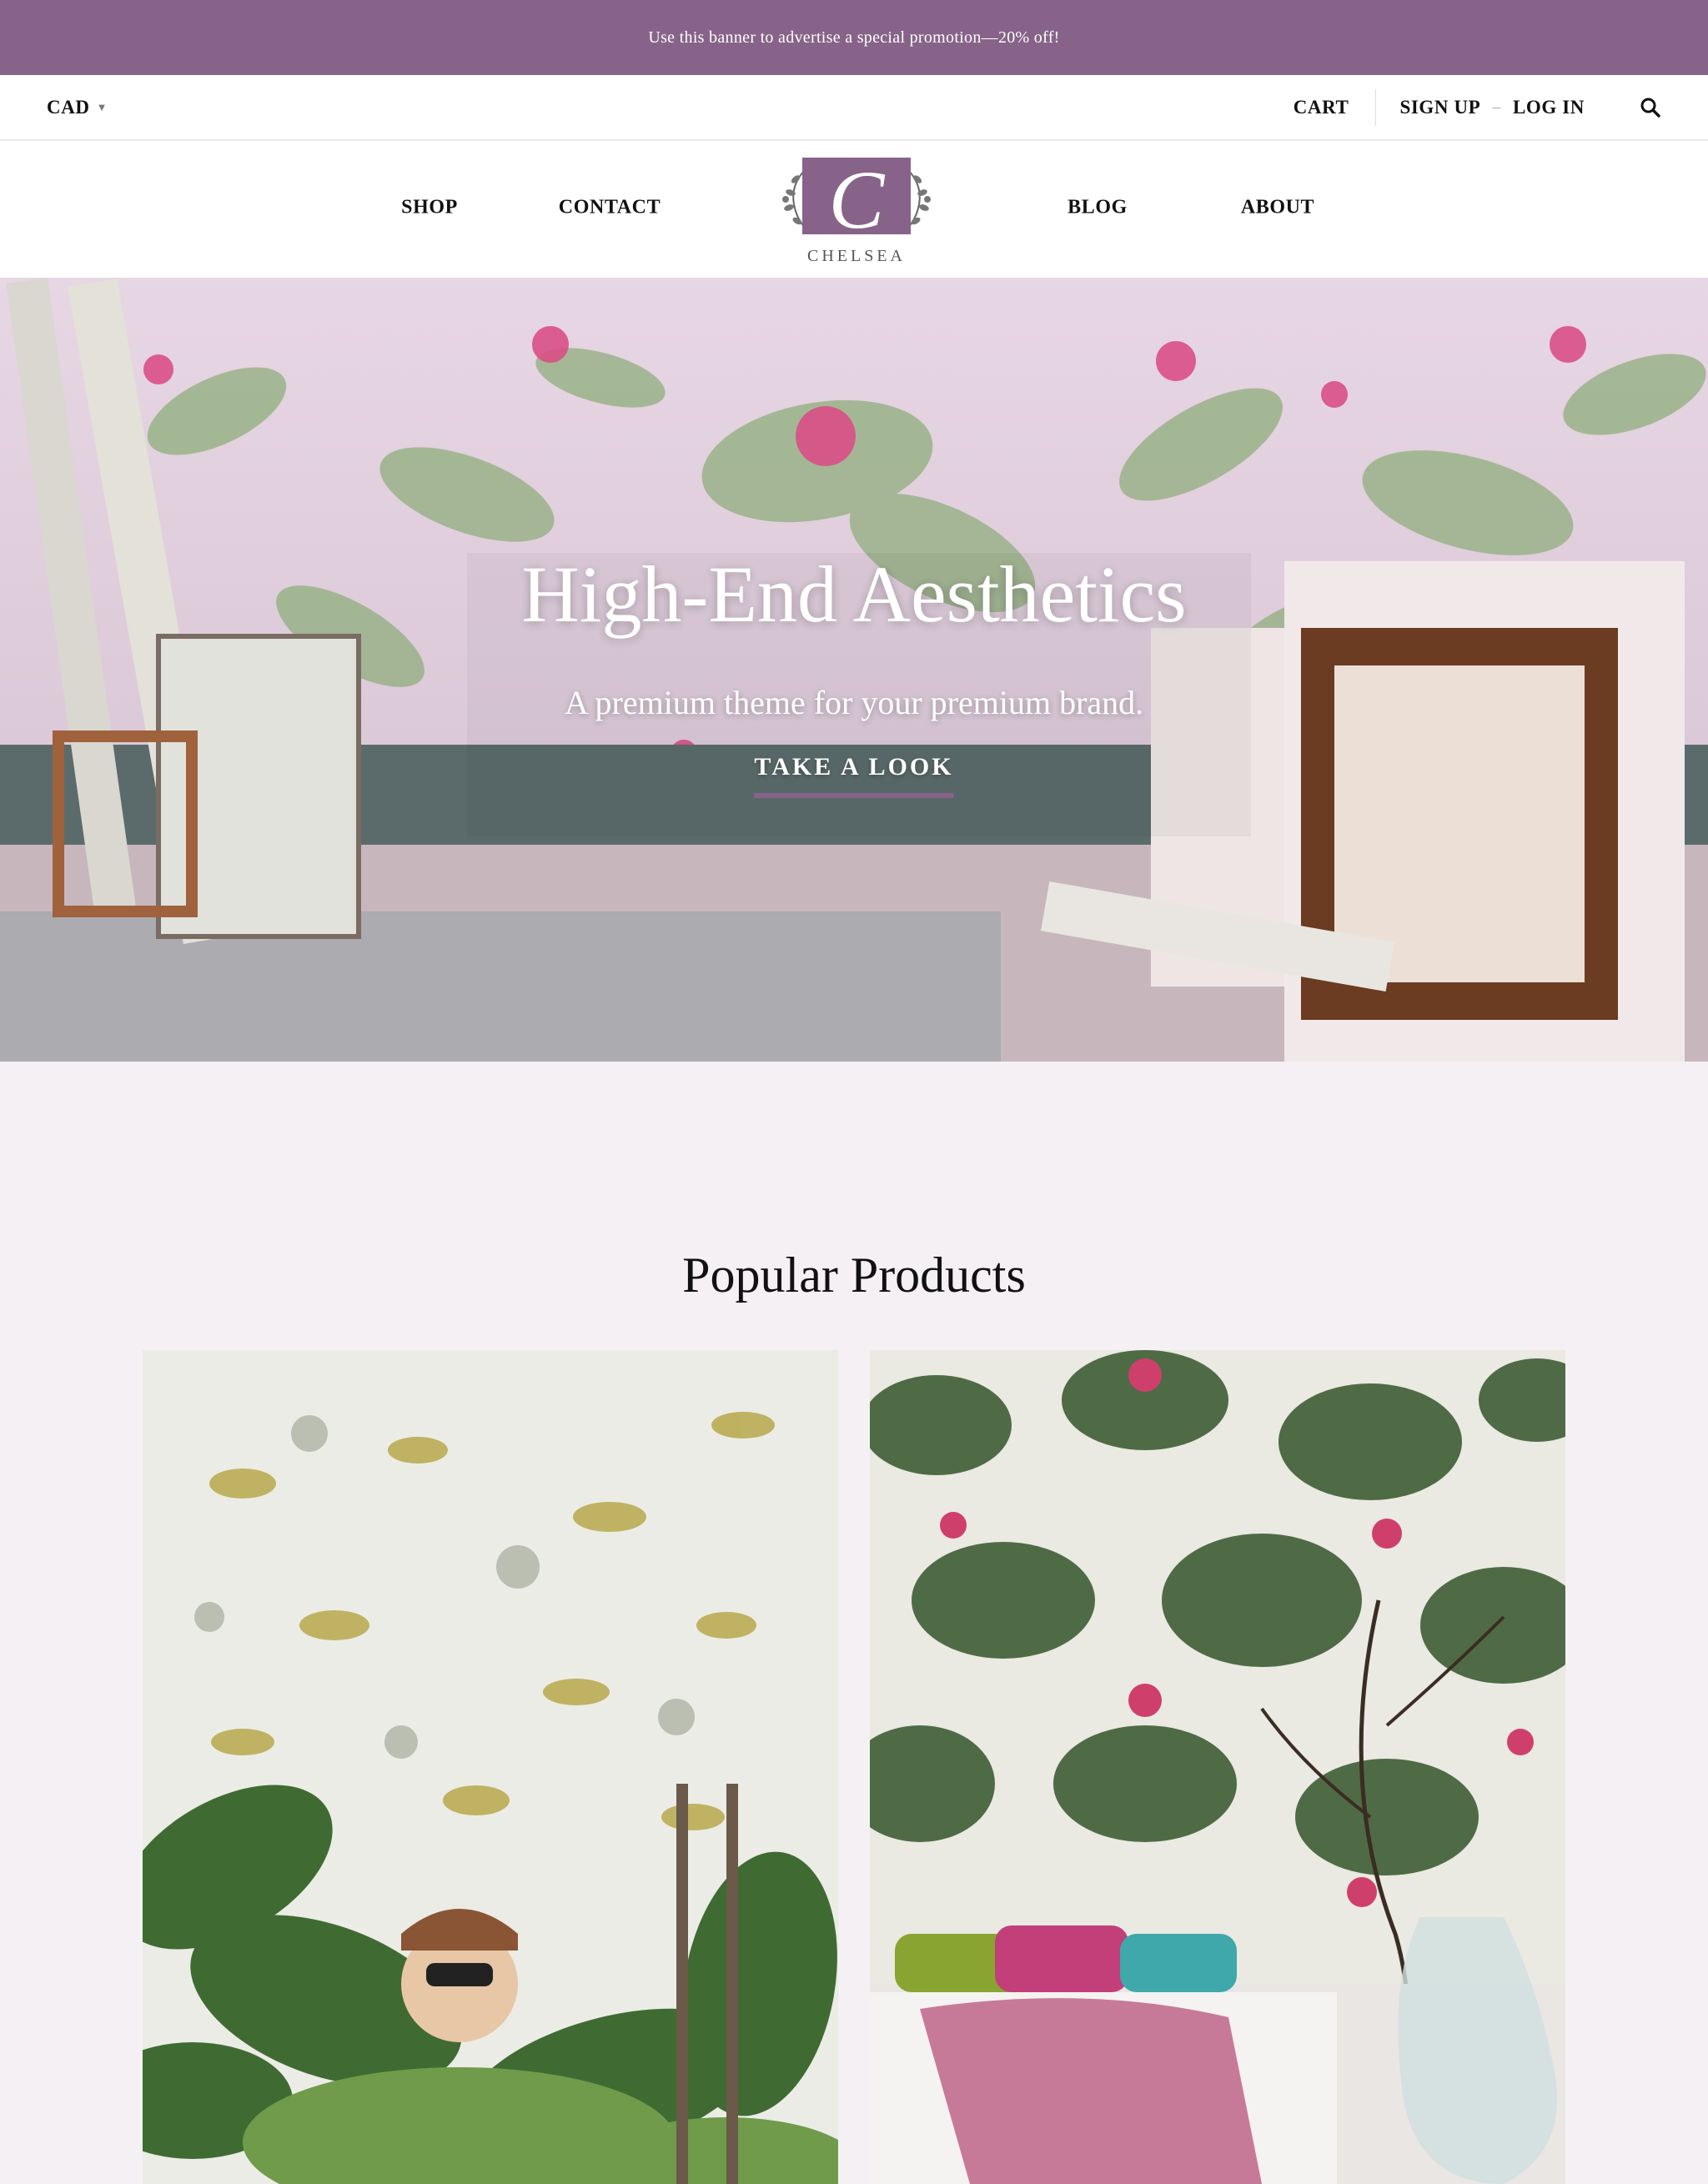 The width and height of the screenshot is (1708, 2184). I want to click on logo-monogram: C, so click(857, 199).